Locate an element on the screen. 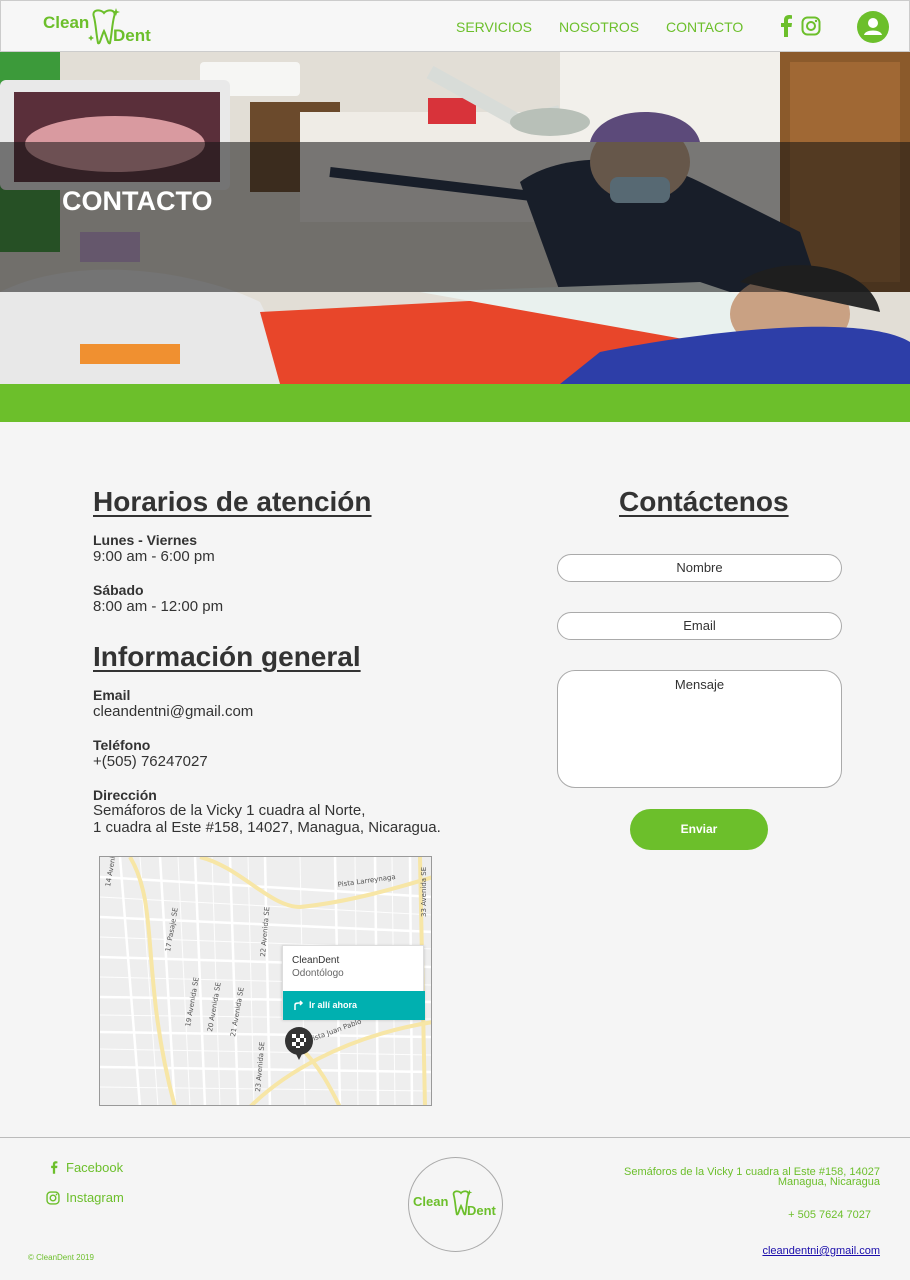 The image size is (910, 1280). footer-logo-word-dent: Dent is located at coordinates (481, 1210).